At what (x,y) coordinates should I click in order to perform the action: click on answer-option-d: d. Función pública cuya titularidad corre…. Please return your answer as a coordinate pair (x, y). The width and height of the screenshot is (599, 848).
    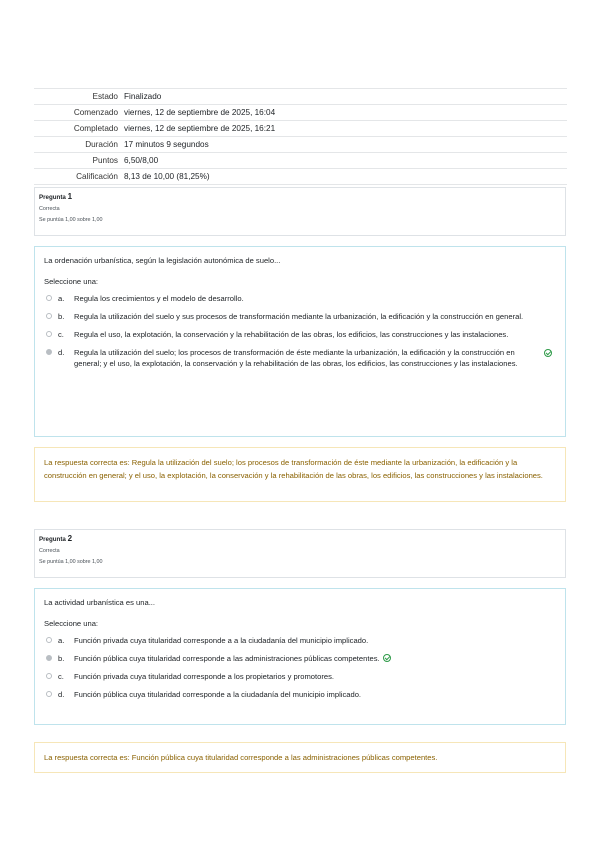
    Looking at the image, I should click on (300, 694).